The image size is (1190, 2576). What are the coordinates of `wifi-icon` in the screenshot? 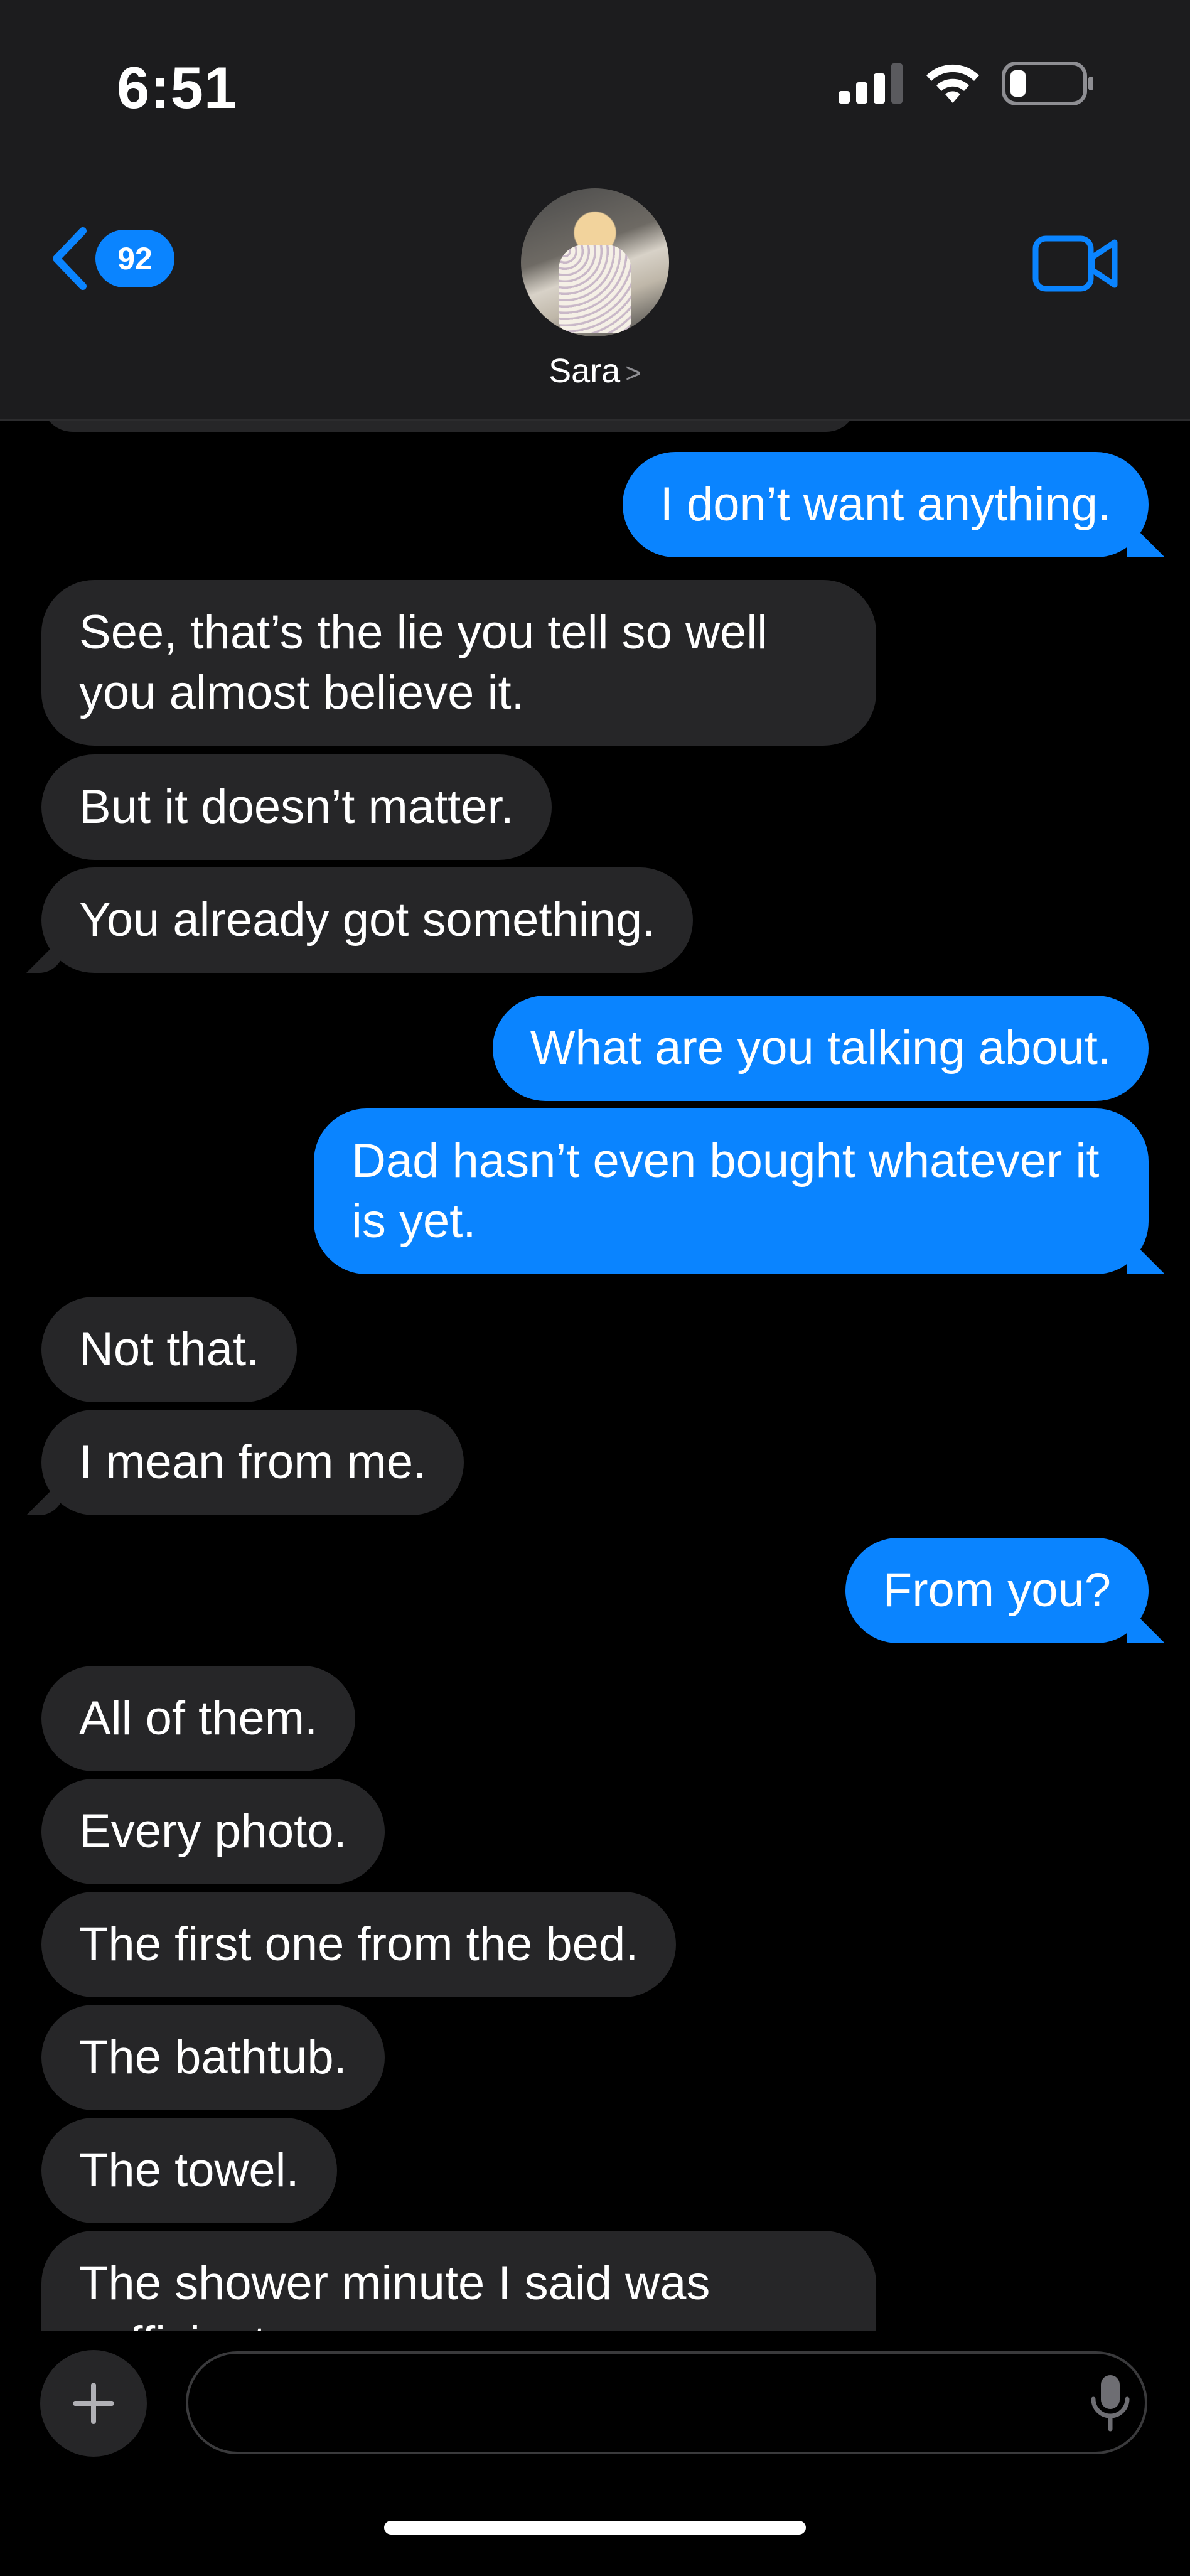 It's located at (952, 83).